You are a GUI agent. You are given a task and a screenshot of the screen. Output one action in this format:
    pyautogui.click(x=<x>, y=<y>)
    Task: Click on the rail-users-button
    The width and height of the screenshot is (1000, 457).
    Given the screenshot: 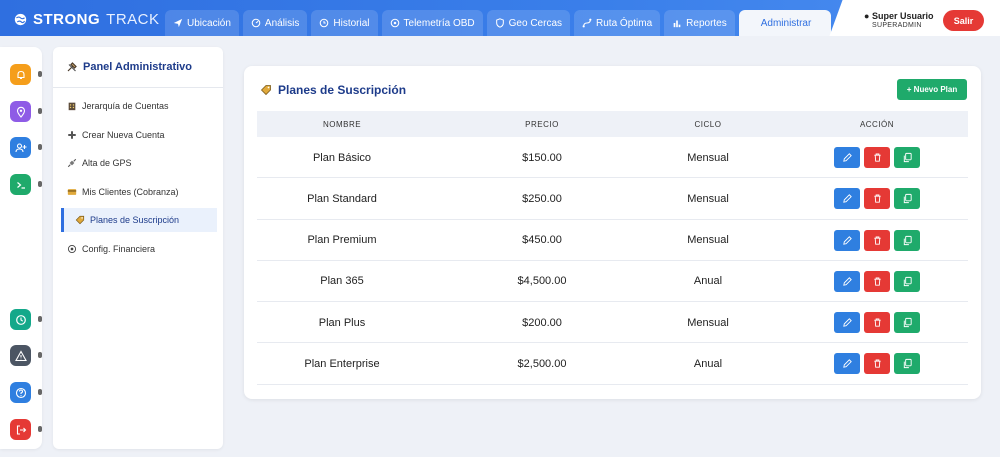 What is the action you would take?
    pyautogui.click(x=20, y=147)
    